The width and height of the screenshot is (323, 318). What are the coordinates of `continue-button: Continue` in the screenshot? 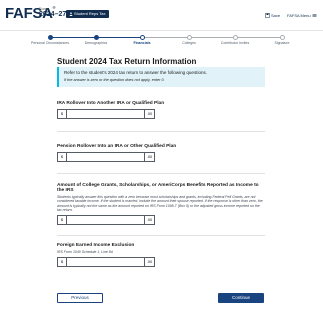 It's located at (241, 298).